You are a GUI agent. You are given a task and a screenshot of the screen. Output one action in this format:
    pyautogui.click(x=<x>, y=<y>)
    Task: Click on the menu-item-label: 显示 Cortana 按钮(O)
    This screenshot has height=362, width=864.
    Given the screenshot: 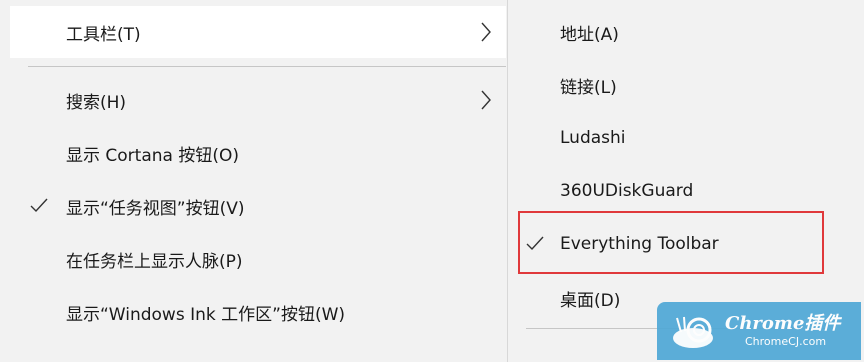 What is the action you would take?
    pyautogui.click(x=152, y=155)
    